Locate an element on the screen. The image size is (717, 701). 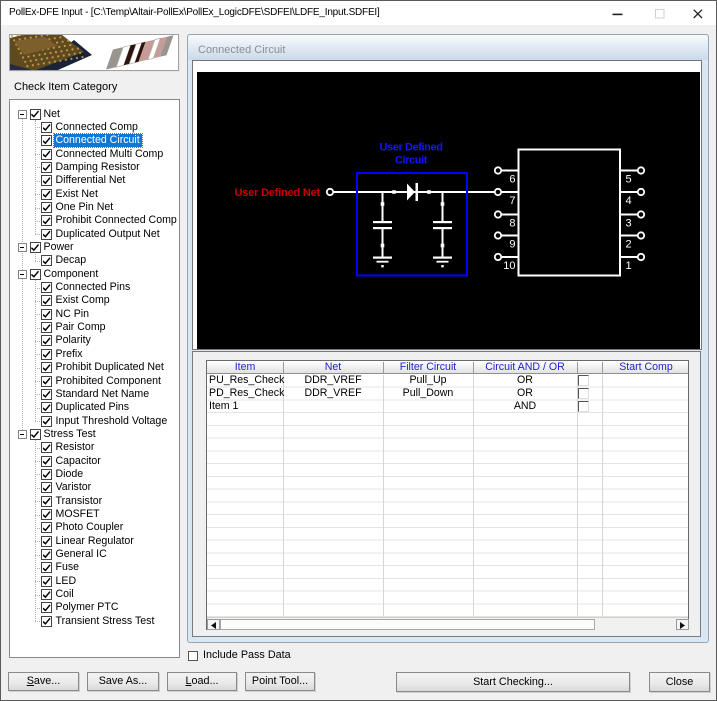
svg-text: Circuit is located at coordinates (411, 161).